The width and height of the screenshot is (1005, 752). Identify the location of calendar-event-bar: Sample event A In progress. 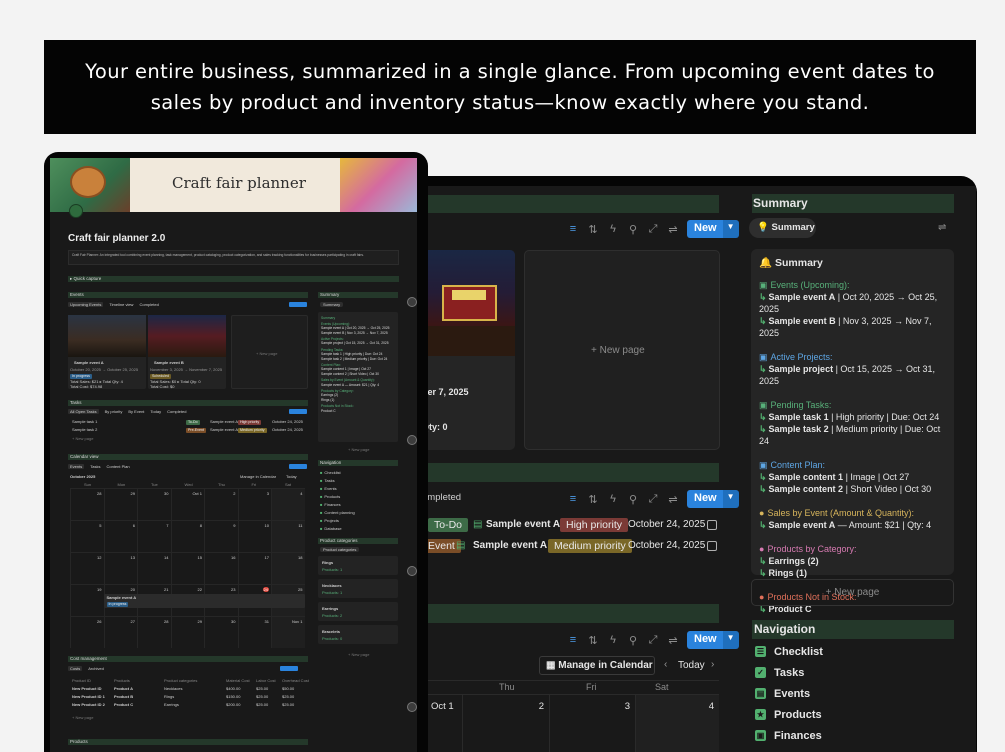
(204, 601).